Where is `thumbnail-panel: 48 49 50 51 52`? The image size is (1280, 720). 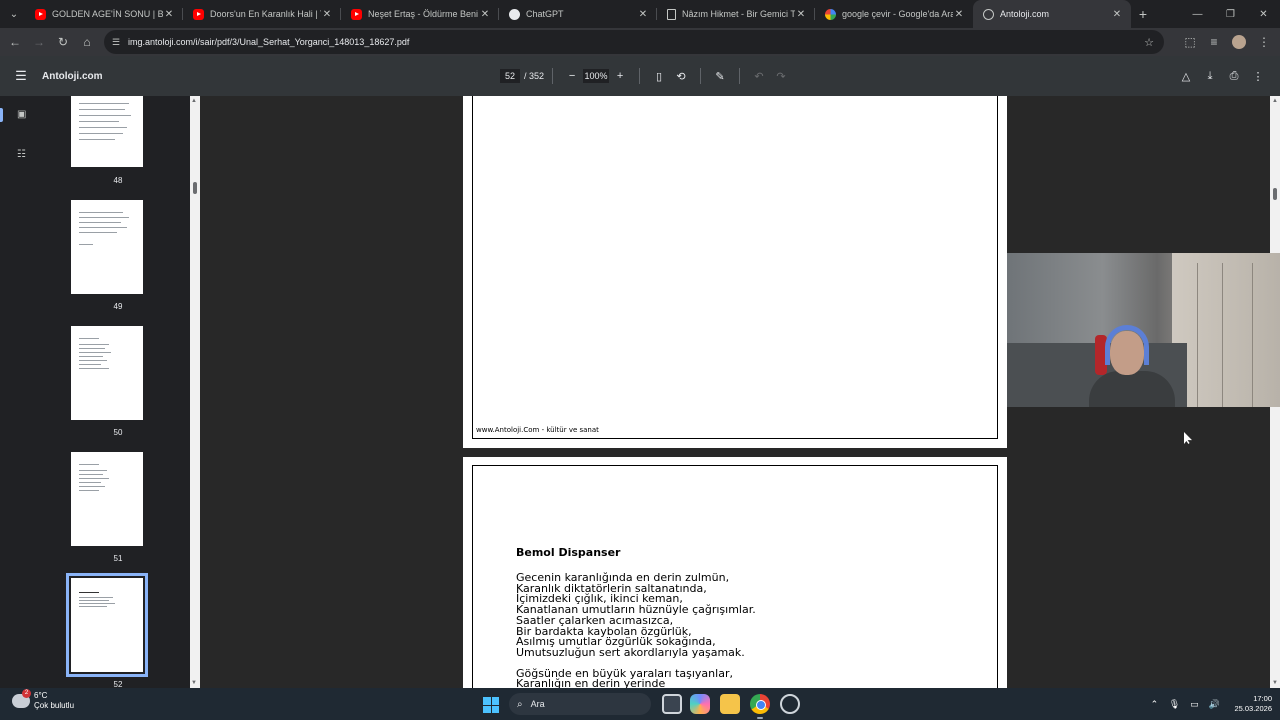
thumbnail-panel: 48 49 50 51 52 is located at coordinates (118, 392).